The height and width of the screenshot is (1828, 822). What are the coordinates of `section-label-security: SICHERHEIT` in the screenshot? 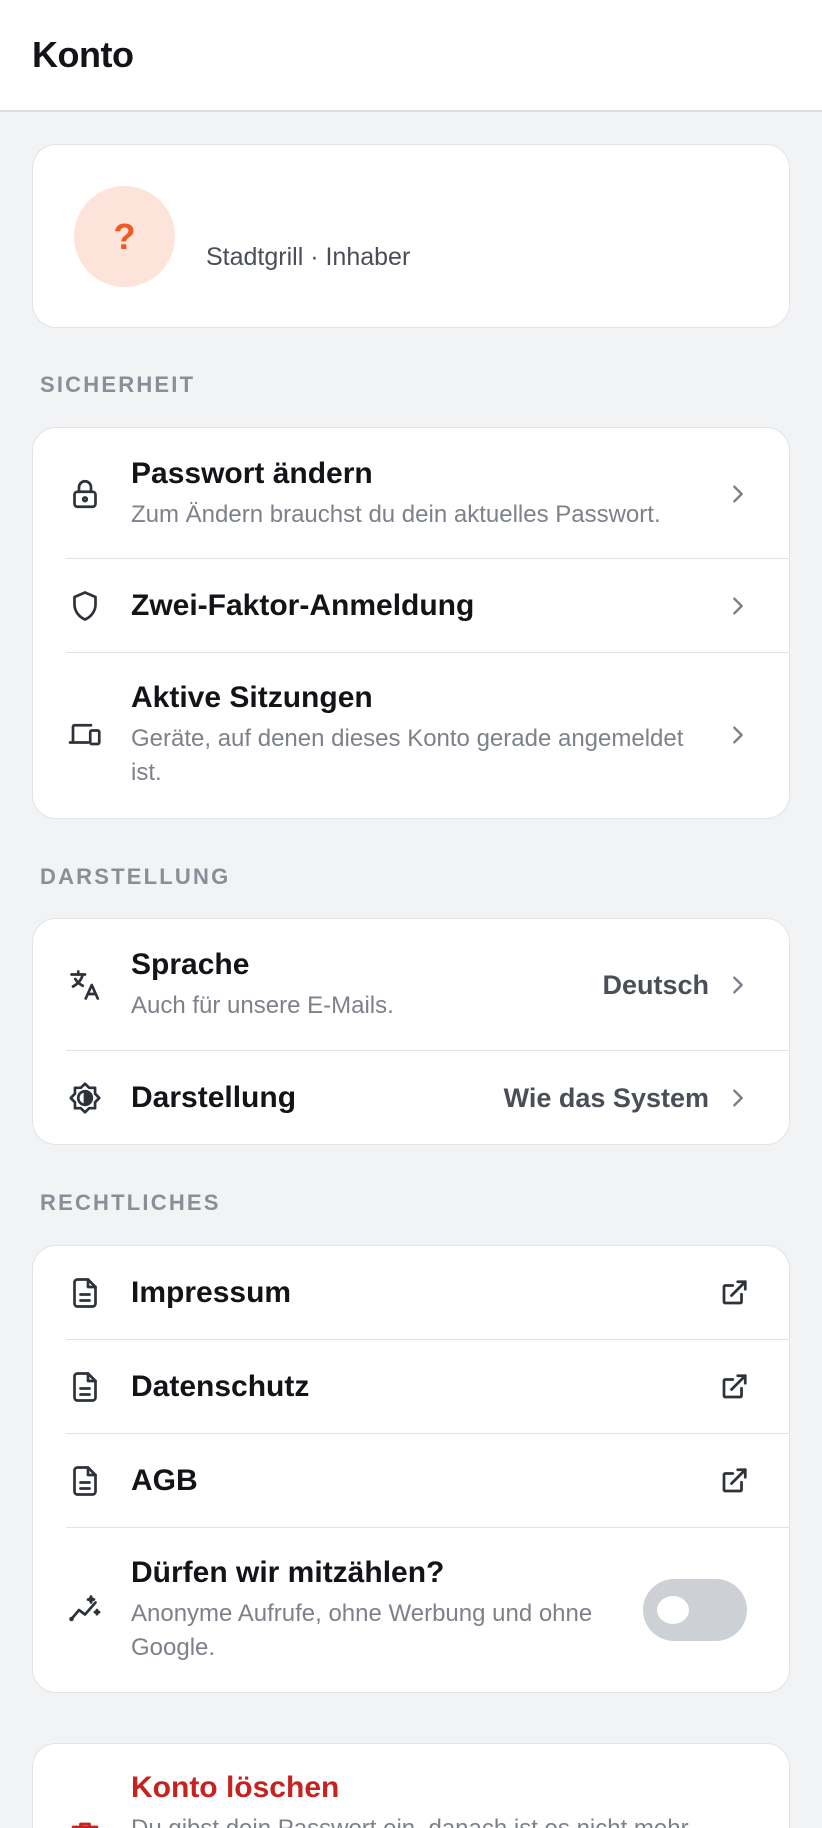 It's located at (118, 384).